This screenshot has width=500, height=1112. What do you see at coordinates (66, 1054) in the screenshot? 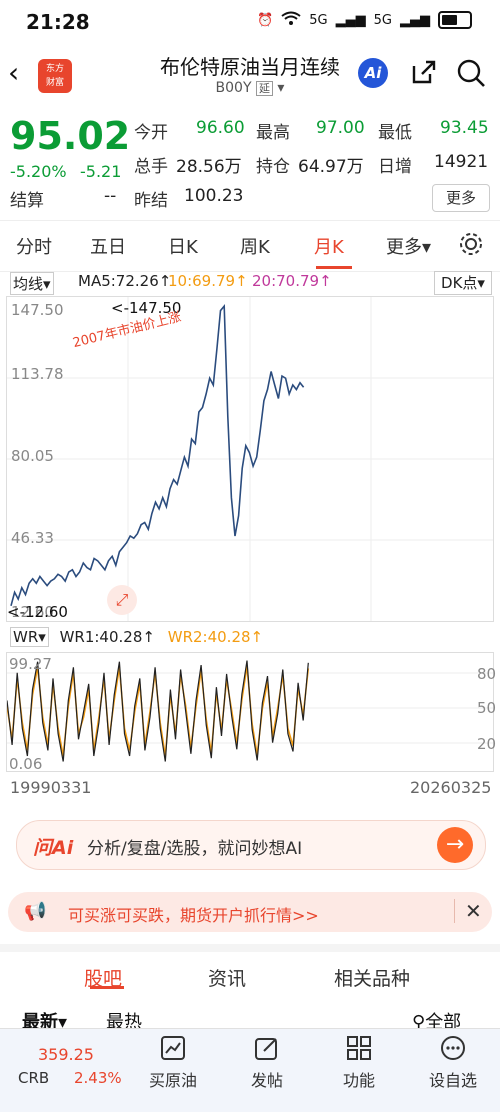
I see `crb-price: 359.25` at bounding box center [66, 1054].